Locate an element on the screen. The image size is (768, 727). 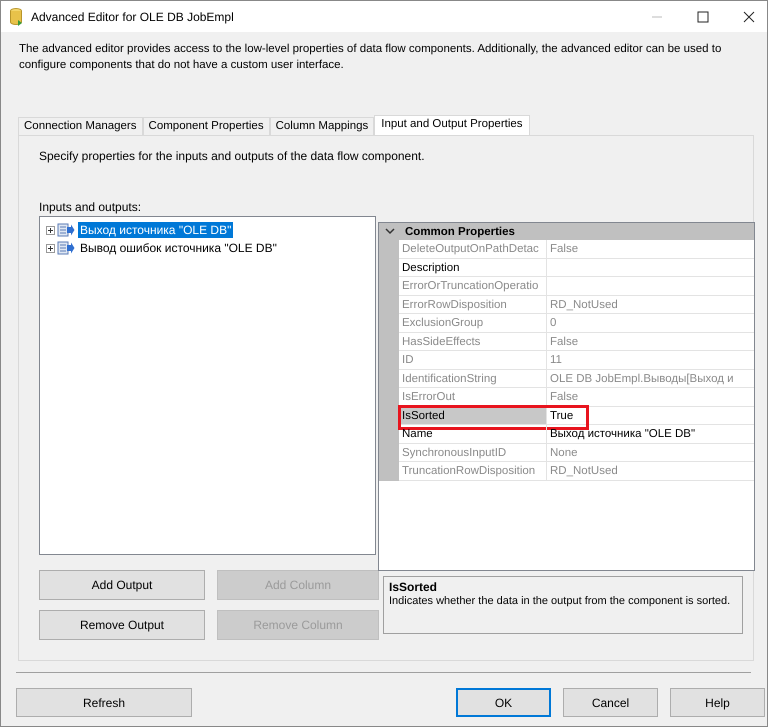
maximize-icon is located at coordinates (703, 16).